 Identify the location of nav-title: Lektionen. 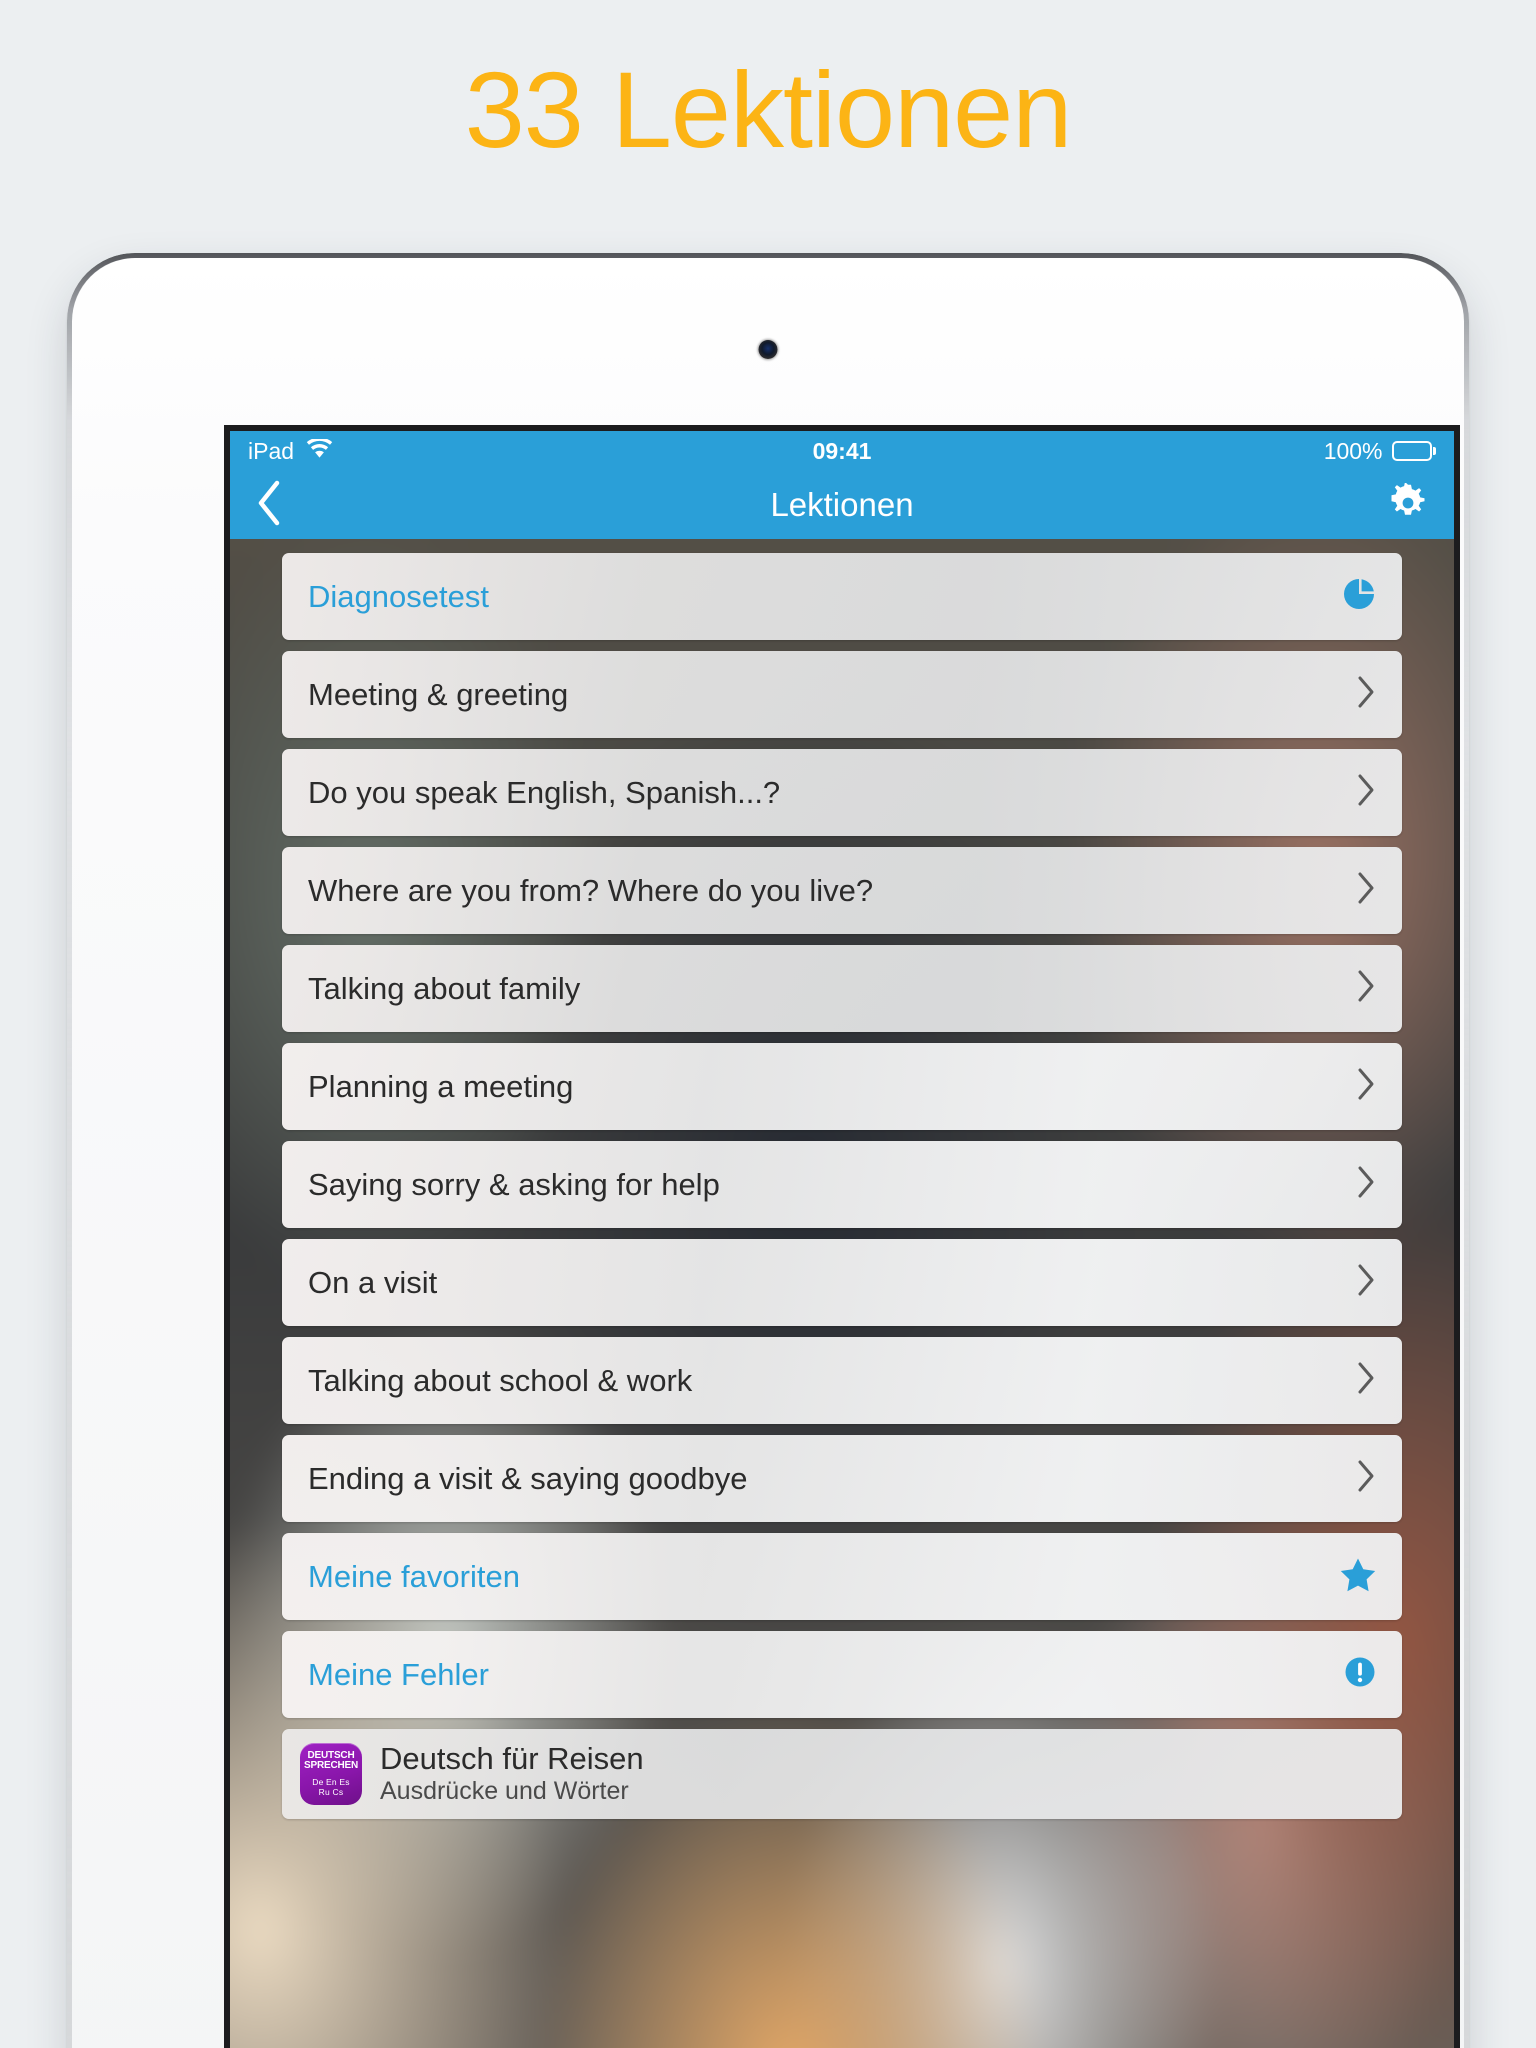
(842, 504).